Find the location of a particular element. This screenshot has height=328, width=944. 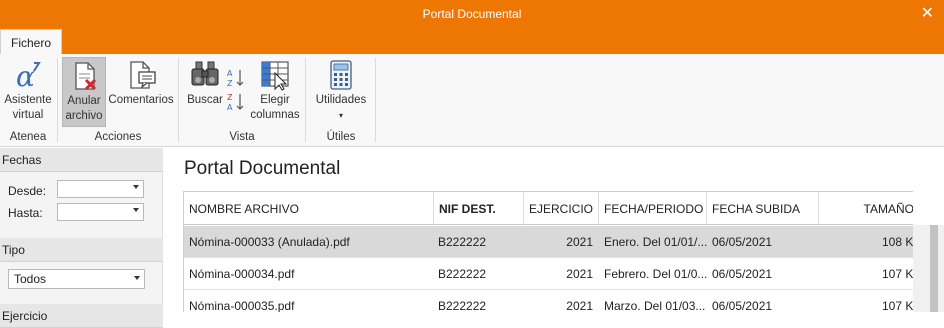

alpha-icon: α is located at coordinates (28, 75).